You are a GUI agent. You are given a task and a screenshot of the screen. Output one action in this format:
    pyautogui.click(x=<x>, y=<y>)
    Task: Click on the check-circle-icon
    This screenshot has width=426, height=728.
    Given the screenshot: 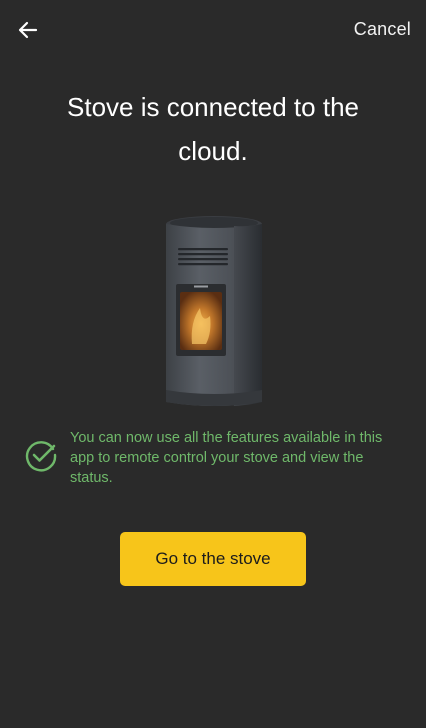 What is the action you would take?
    pyautogui.click(x=41, y=456)
    